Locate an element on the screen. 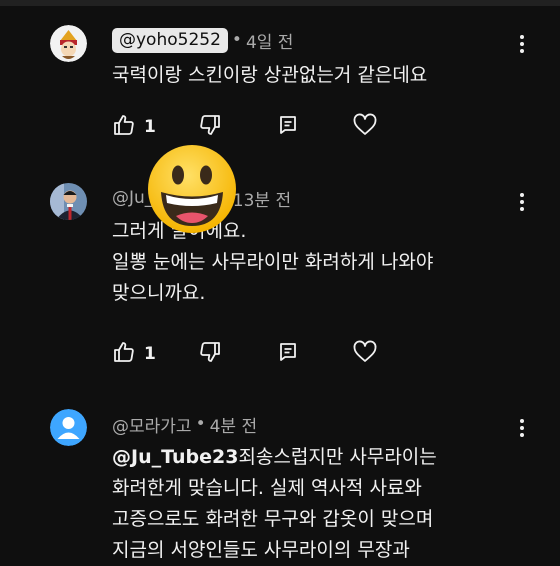 This screenshot has width=560, height=566. mention-link: @Ju_Tube23 is located at coordinates (175, 457).